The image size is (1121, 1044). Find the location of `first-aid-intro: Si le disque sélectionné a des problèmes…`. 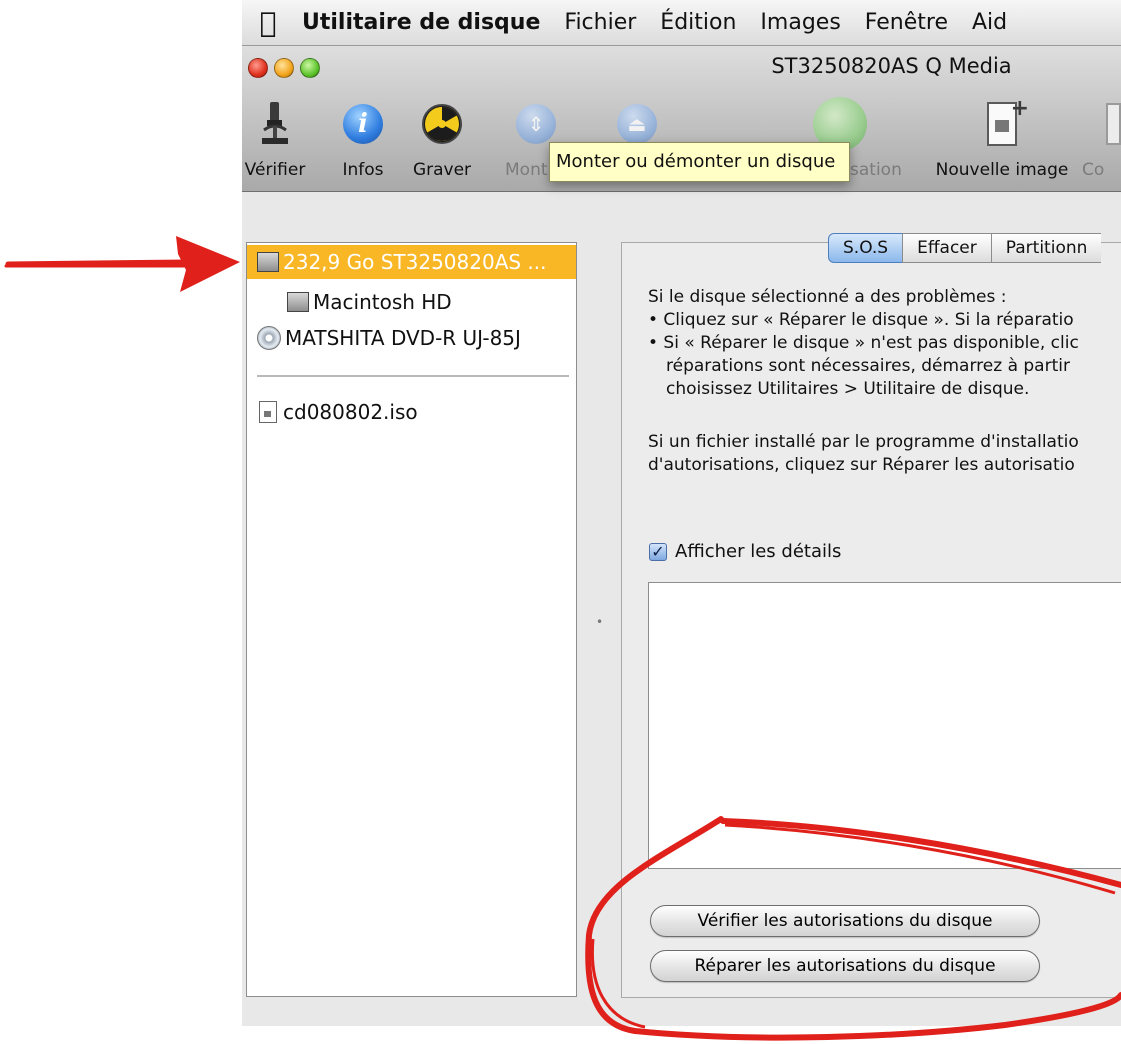

first-aid-intro: Si le disque sélectionné a des problèmes… is located at coordinates (827, 297).